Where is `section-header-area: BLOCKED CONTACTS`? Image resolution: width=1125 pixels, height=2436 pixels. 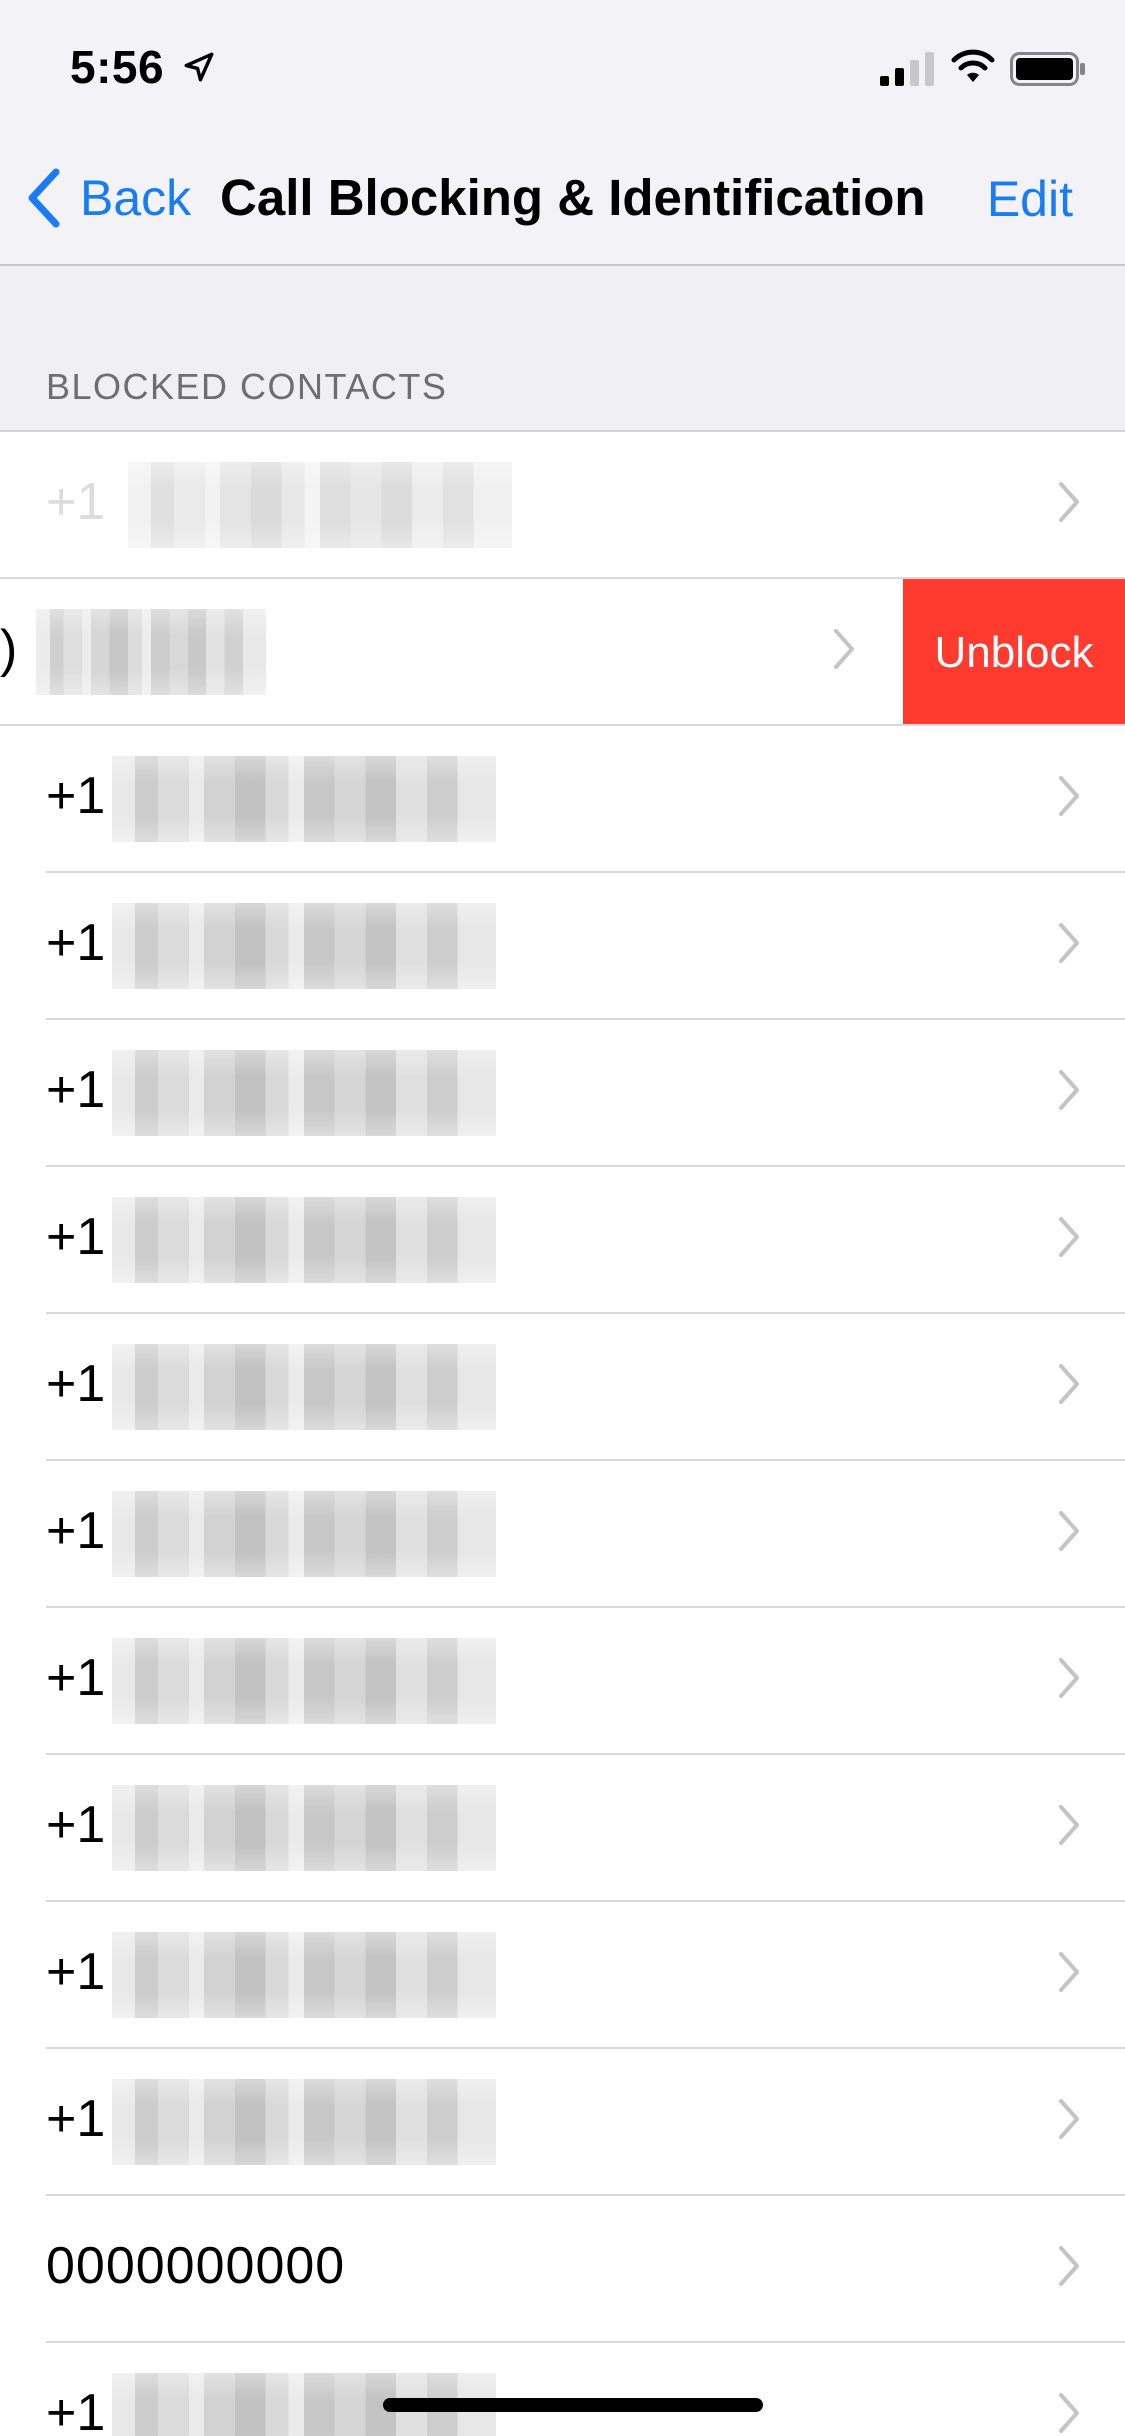
section-header-area: BLOCKED CONTACTS is located at coordinates (562, 349).